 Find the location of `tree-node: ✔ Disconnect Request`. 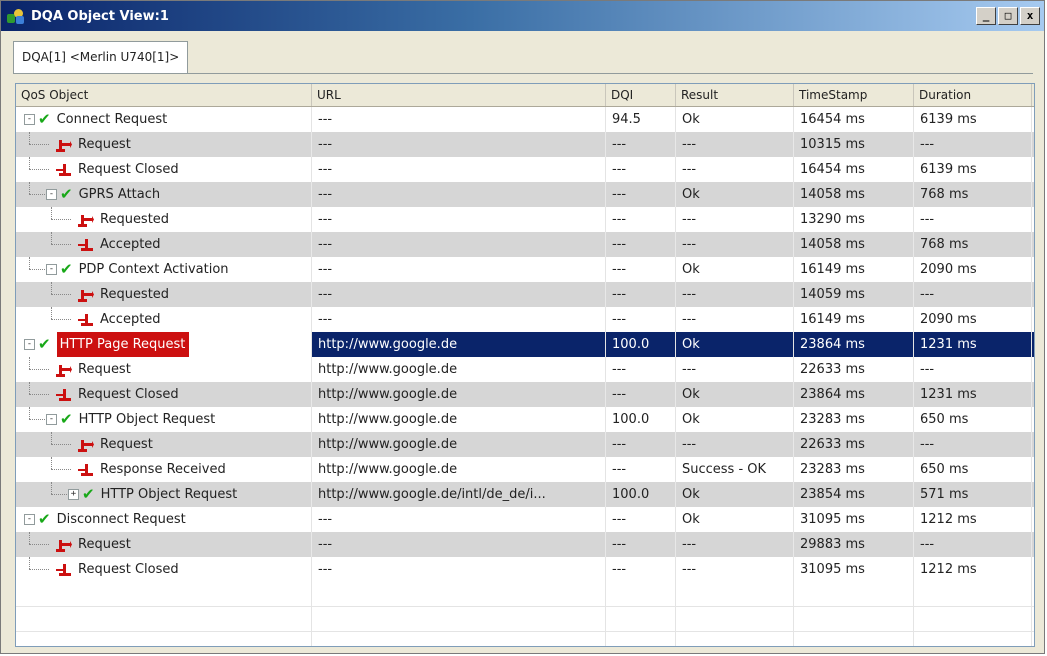

tree-node: ✔ Disconnect Request is located at coordinates (112, 519).